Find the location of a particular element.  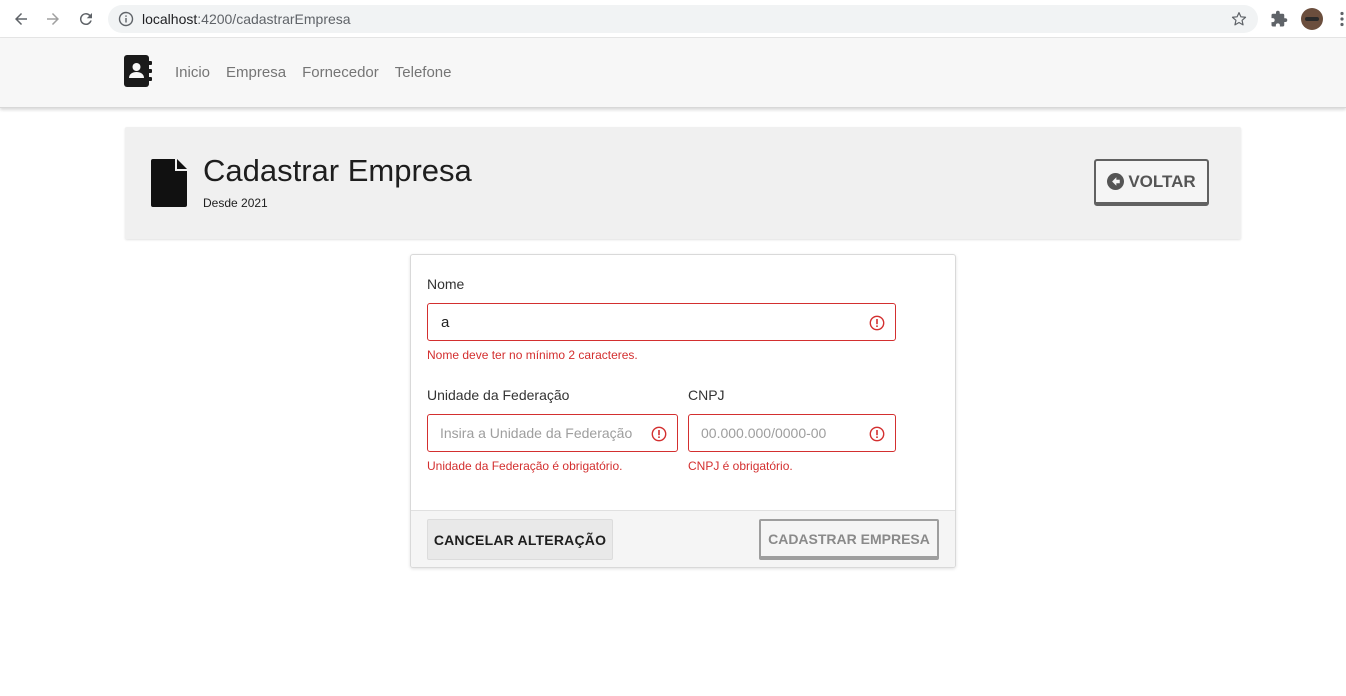

info-icon is located at coordinates (126, 19).